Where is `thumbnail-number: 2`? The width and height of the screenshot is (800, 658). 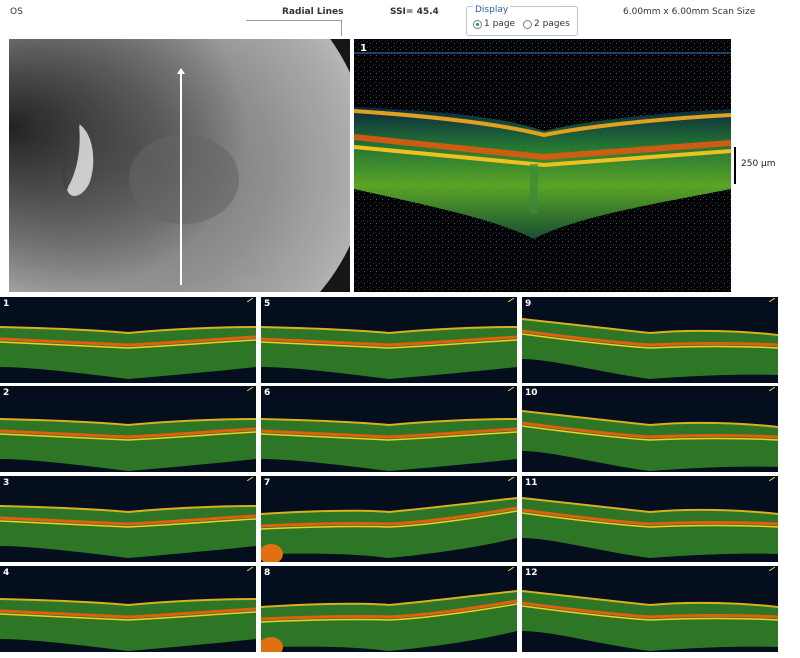 thumbnail-number: 2 is located at coordinates (6, 393).